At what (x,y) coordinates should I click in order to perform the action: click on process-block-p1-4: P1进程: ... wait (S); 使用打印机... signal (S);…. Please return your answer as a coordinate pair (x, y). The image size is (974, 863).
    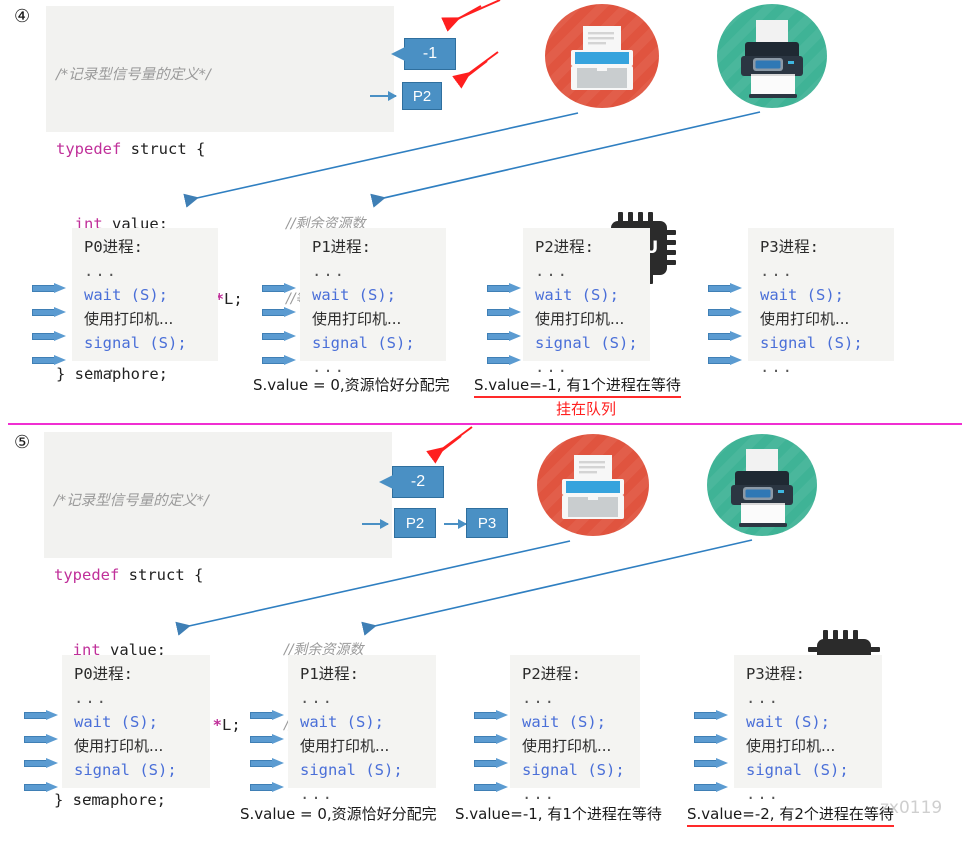
    Looking at the image, I should click on (373, 302).